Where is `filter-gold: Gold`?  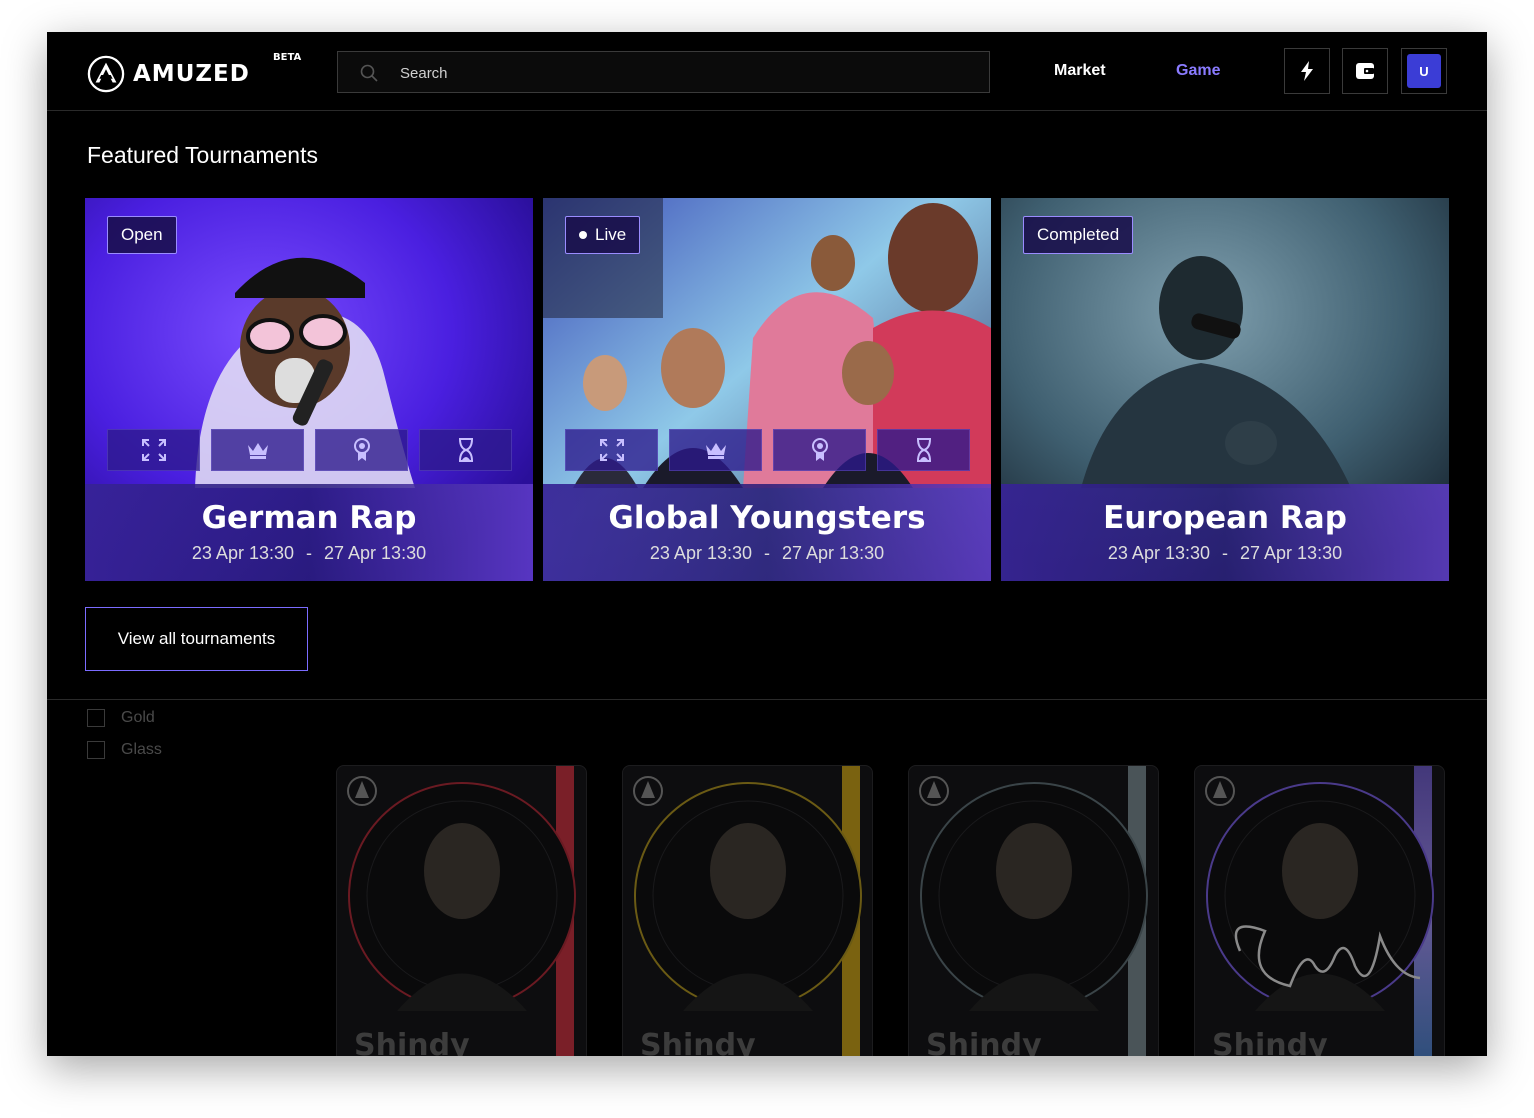 filter-gold: Gold is located at coordinates (121, 718).